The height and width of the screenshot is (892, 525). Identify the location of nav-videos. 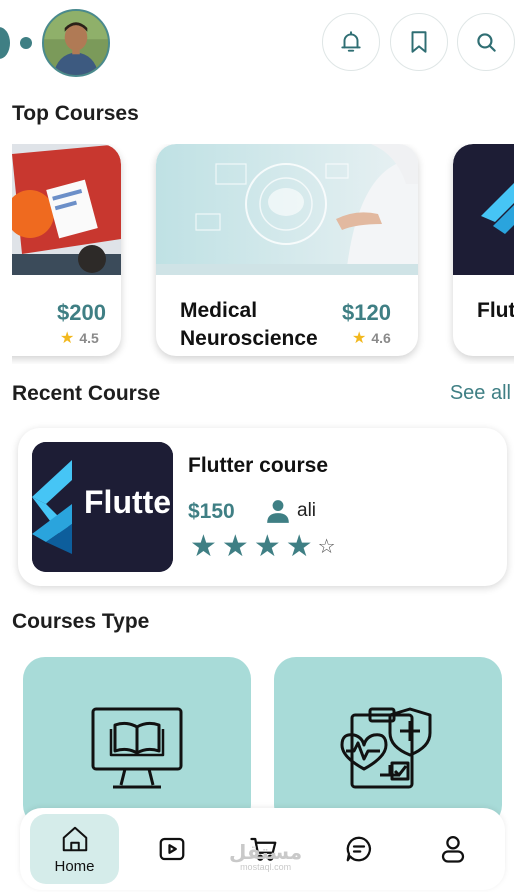
(172, 849).